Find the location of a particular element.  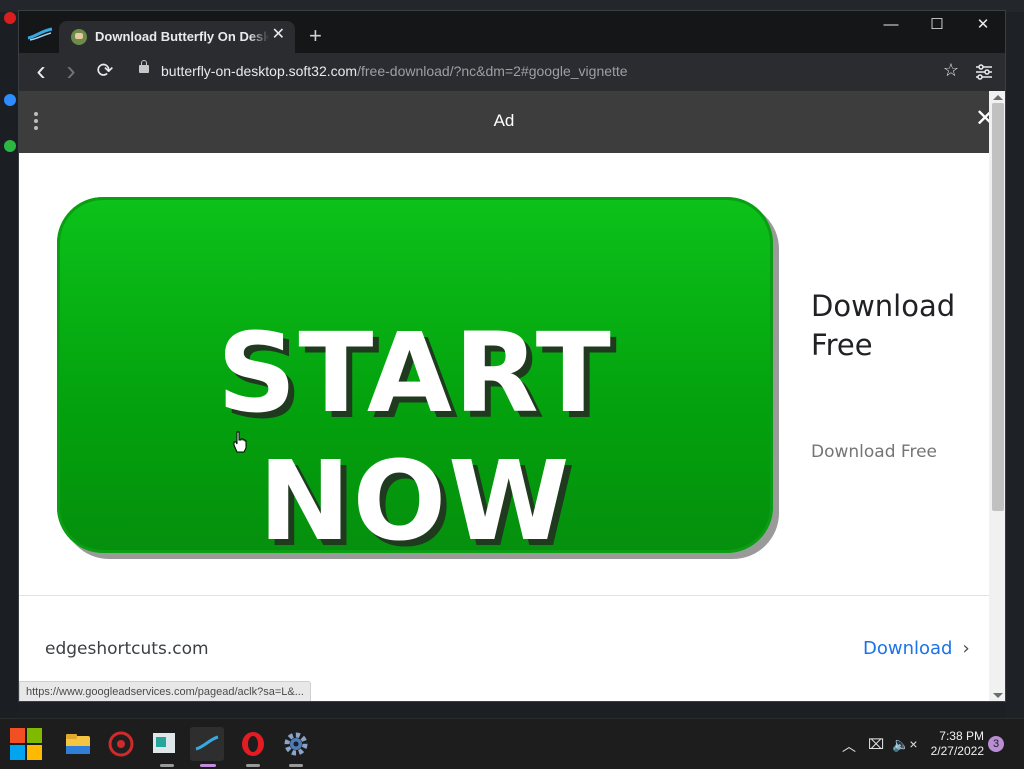

taskbar: ︿ ⌧ 🔈× 7:38 PM 2/27/2022 3 is located at coordinates (512, 743).